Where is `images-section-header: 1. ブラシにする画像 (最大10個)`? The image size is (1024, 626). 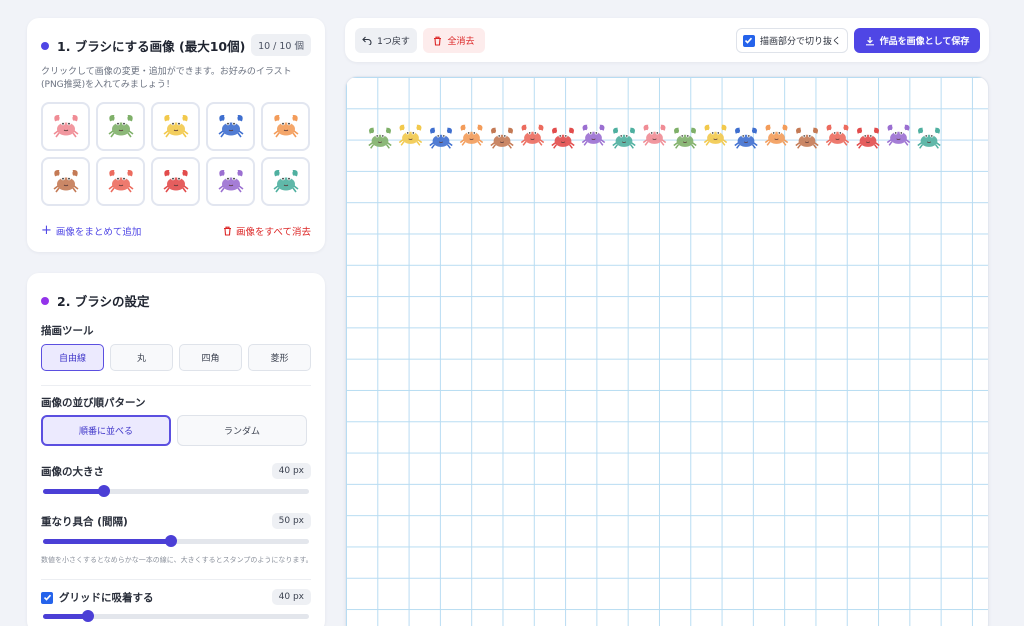
images-section-header: 1. ブラシにする画像 (最大10個) is located at coordinates (143, 45).